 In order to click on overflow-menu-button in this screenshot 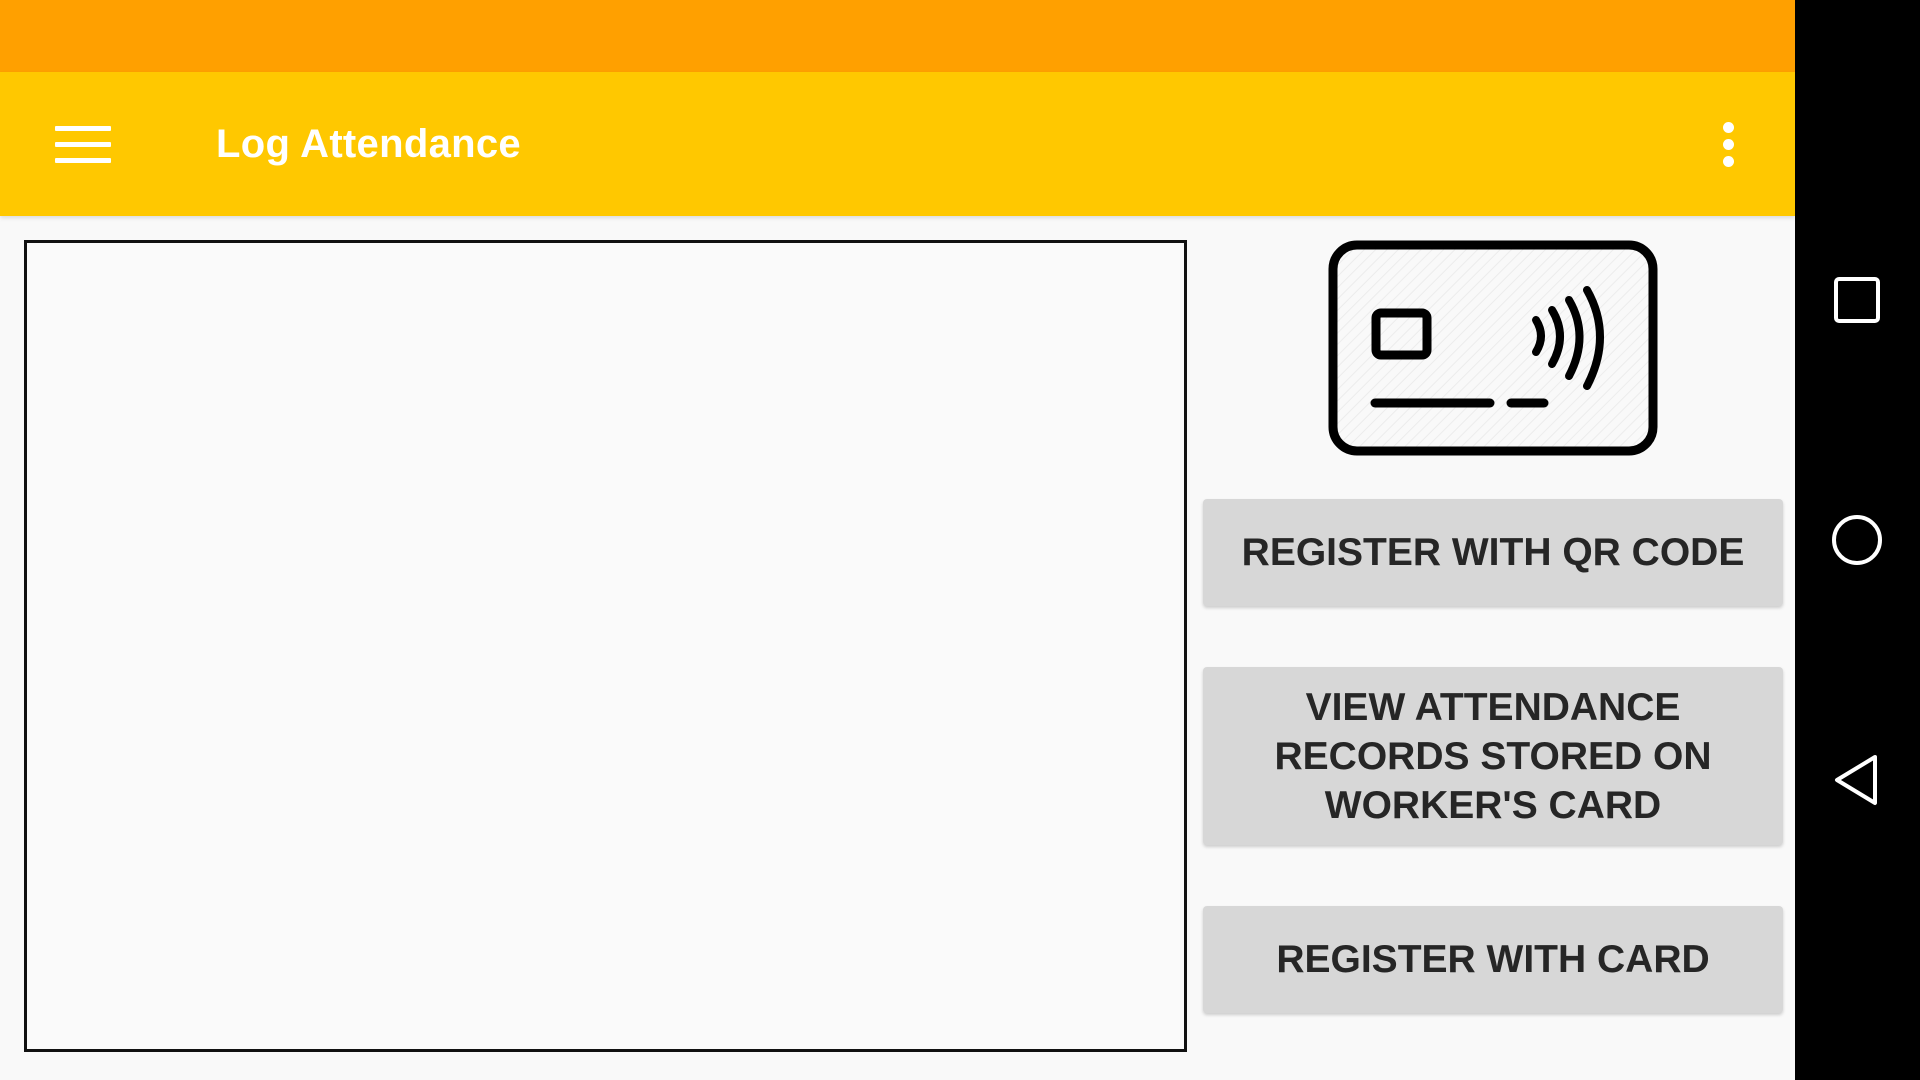, I will do `click(1728, 144)`.